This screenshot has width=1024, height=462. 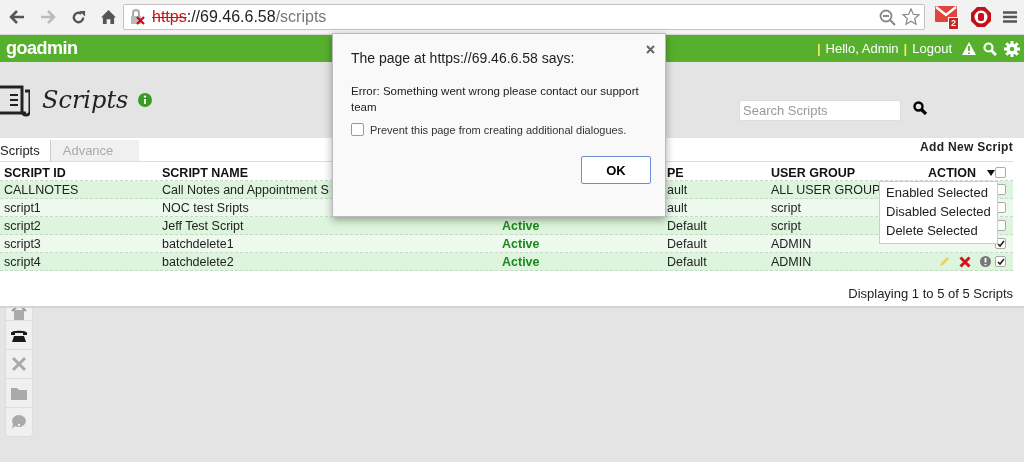 What do you see at coordinates (17, 17) in the screenshot?
I see `back-icon` at bounding box center [17, 17].